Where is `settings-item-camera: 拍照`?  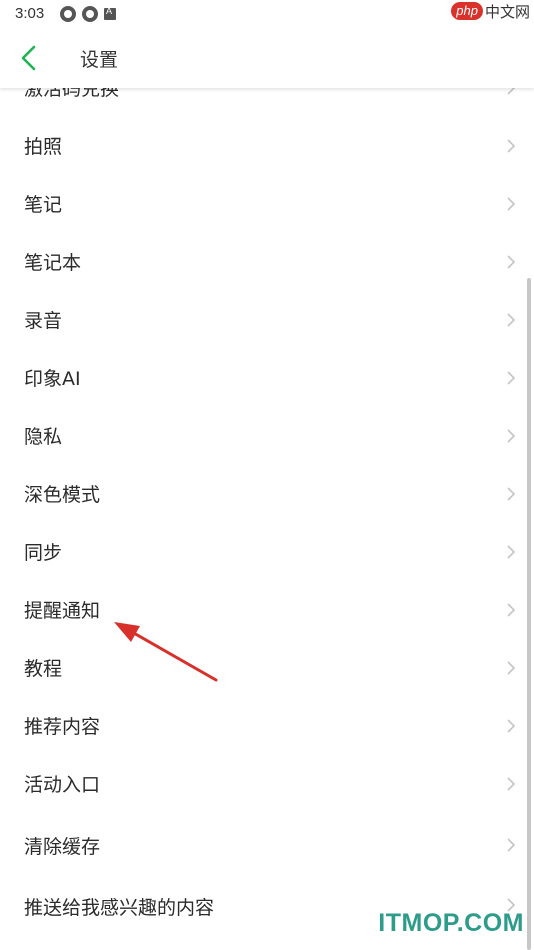
settings-item-camera: 拍照 is located at coordinates (267, 146).